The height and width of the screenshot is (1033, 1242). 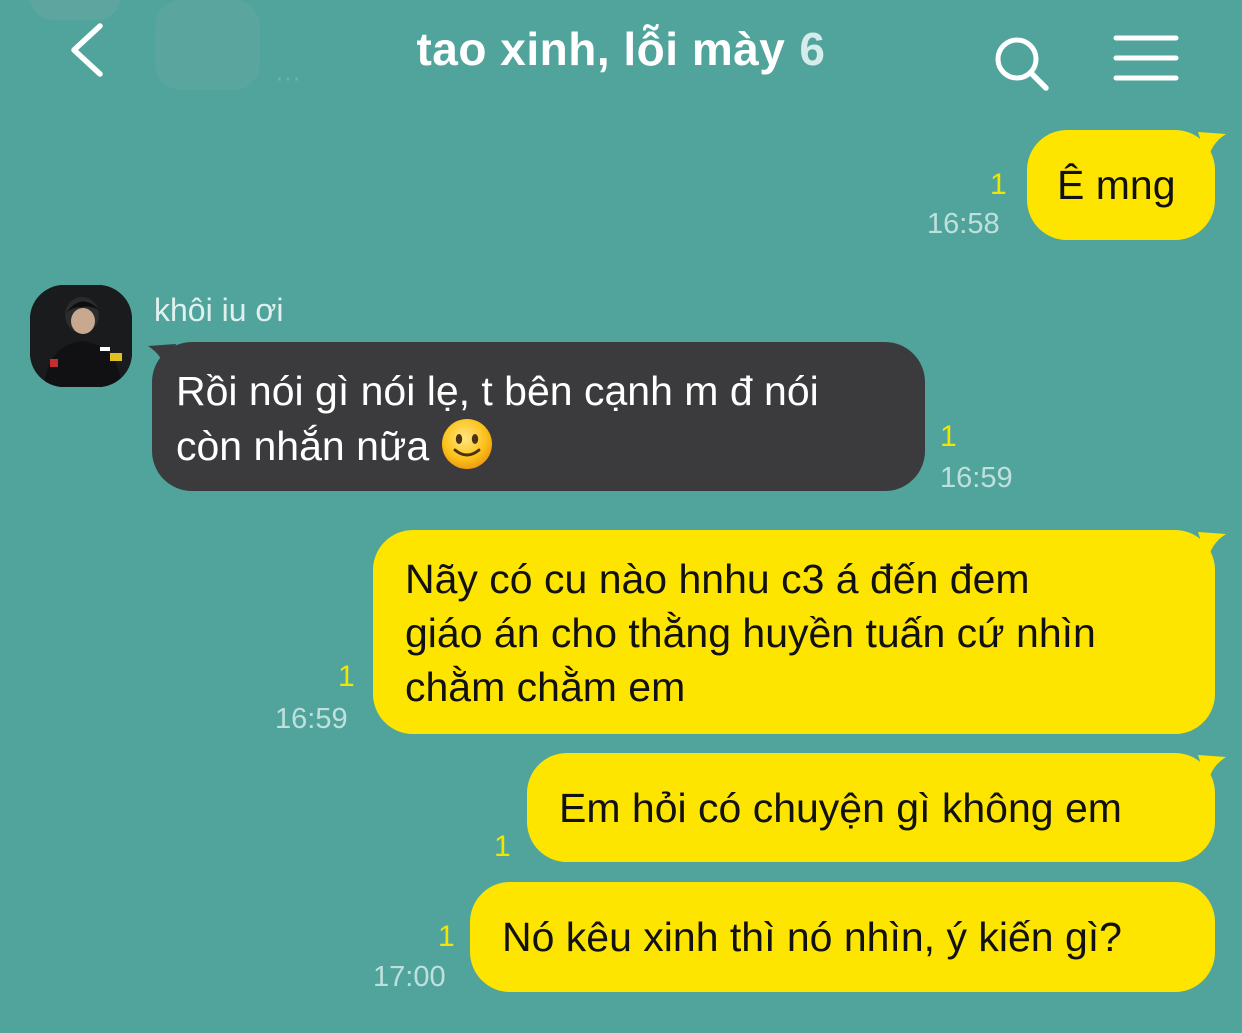 What do you see at coordinates (963, 224) in the screenshot?
I see `message-time: 16:58` at bounding box center [963, 224].